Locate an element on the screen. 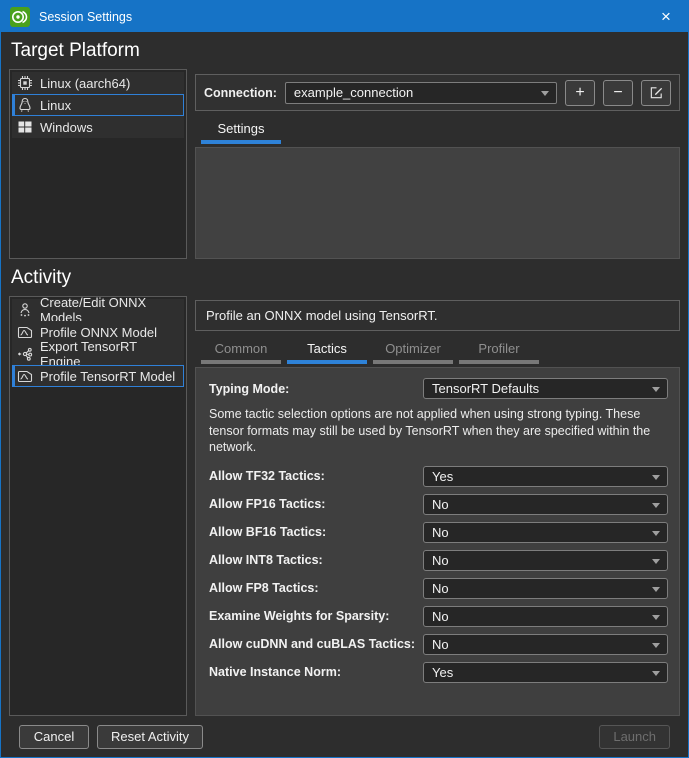 The image size is (689, 758). activity-heading: Activity is located at coordinates (41, 277).